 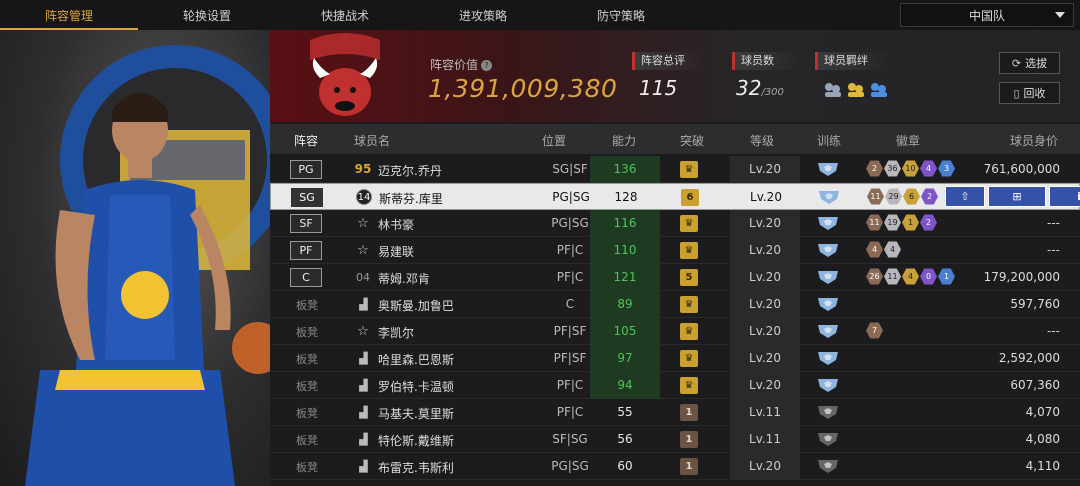 What do you see at coordinates (1064, 196) in the screenshot?
I see `info-icon: i` at bounding box center [1064, 196].